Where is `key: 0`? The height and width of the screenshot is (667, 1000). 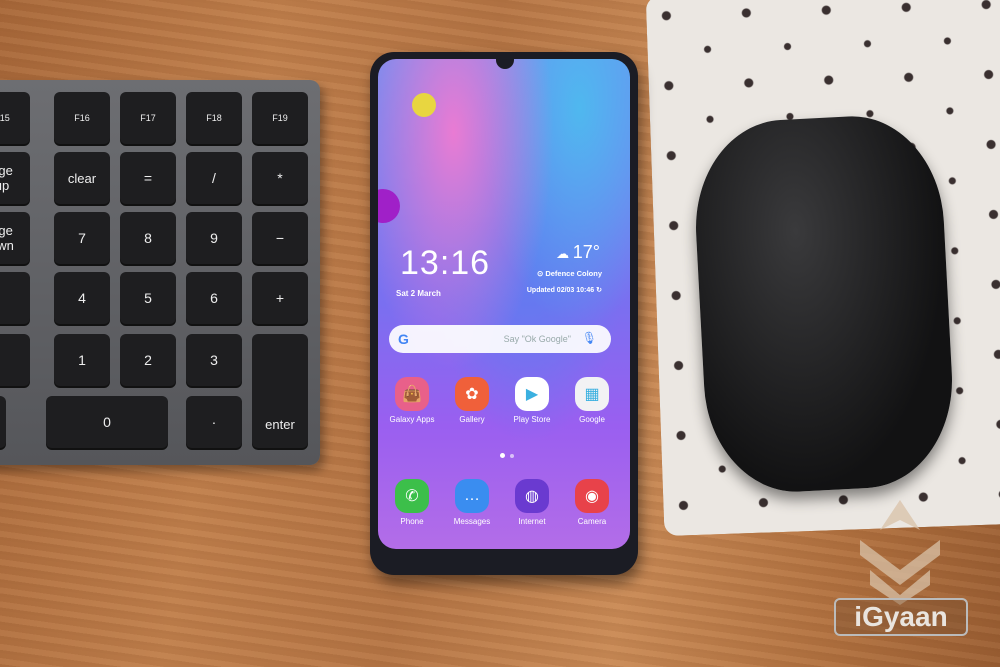
key: 0 is located at coordinates (107, 422).